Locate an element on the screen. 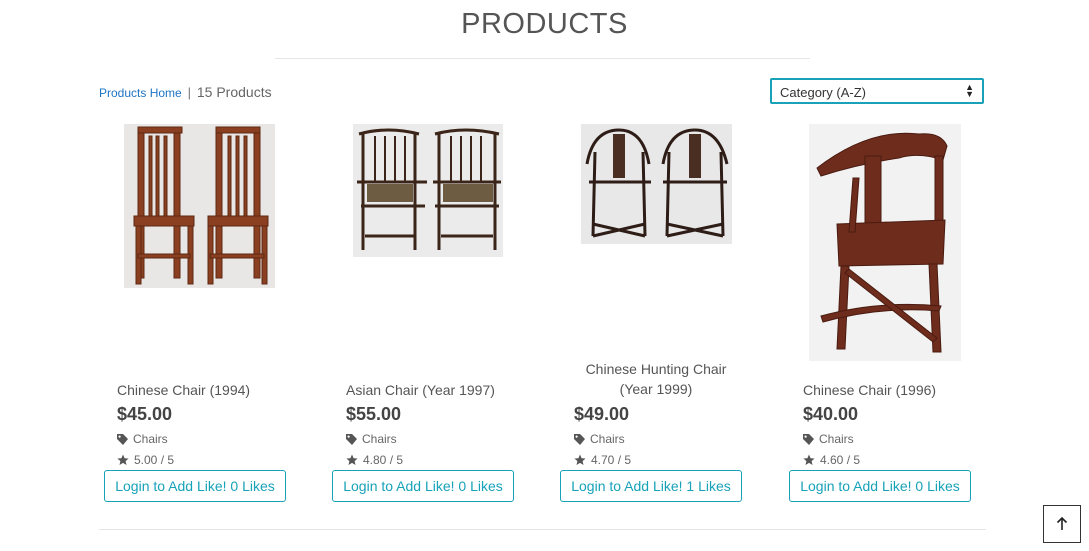 The height and width of the screenshot is (551, 1089). product-rating: 4.70 / 5 is located at coordinates (602, 460).